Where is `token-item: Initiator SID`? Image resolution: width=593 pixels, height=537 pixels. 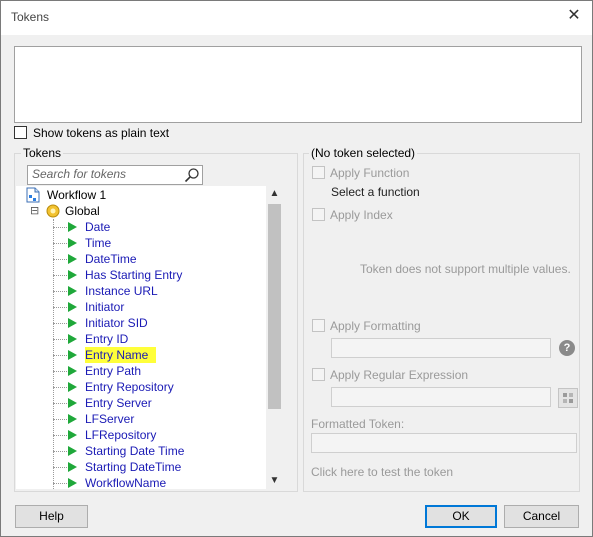
token-item: Initiator SID is located at coordinates (153, 323).